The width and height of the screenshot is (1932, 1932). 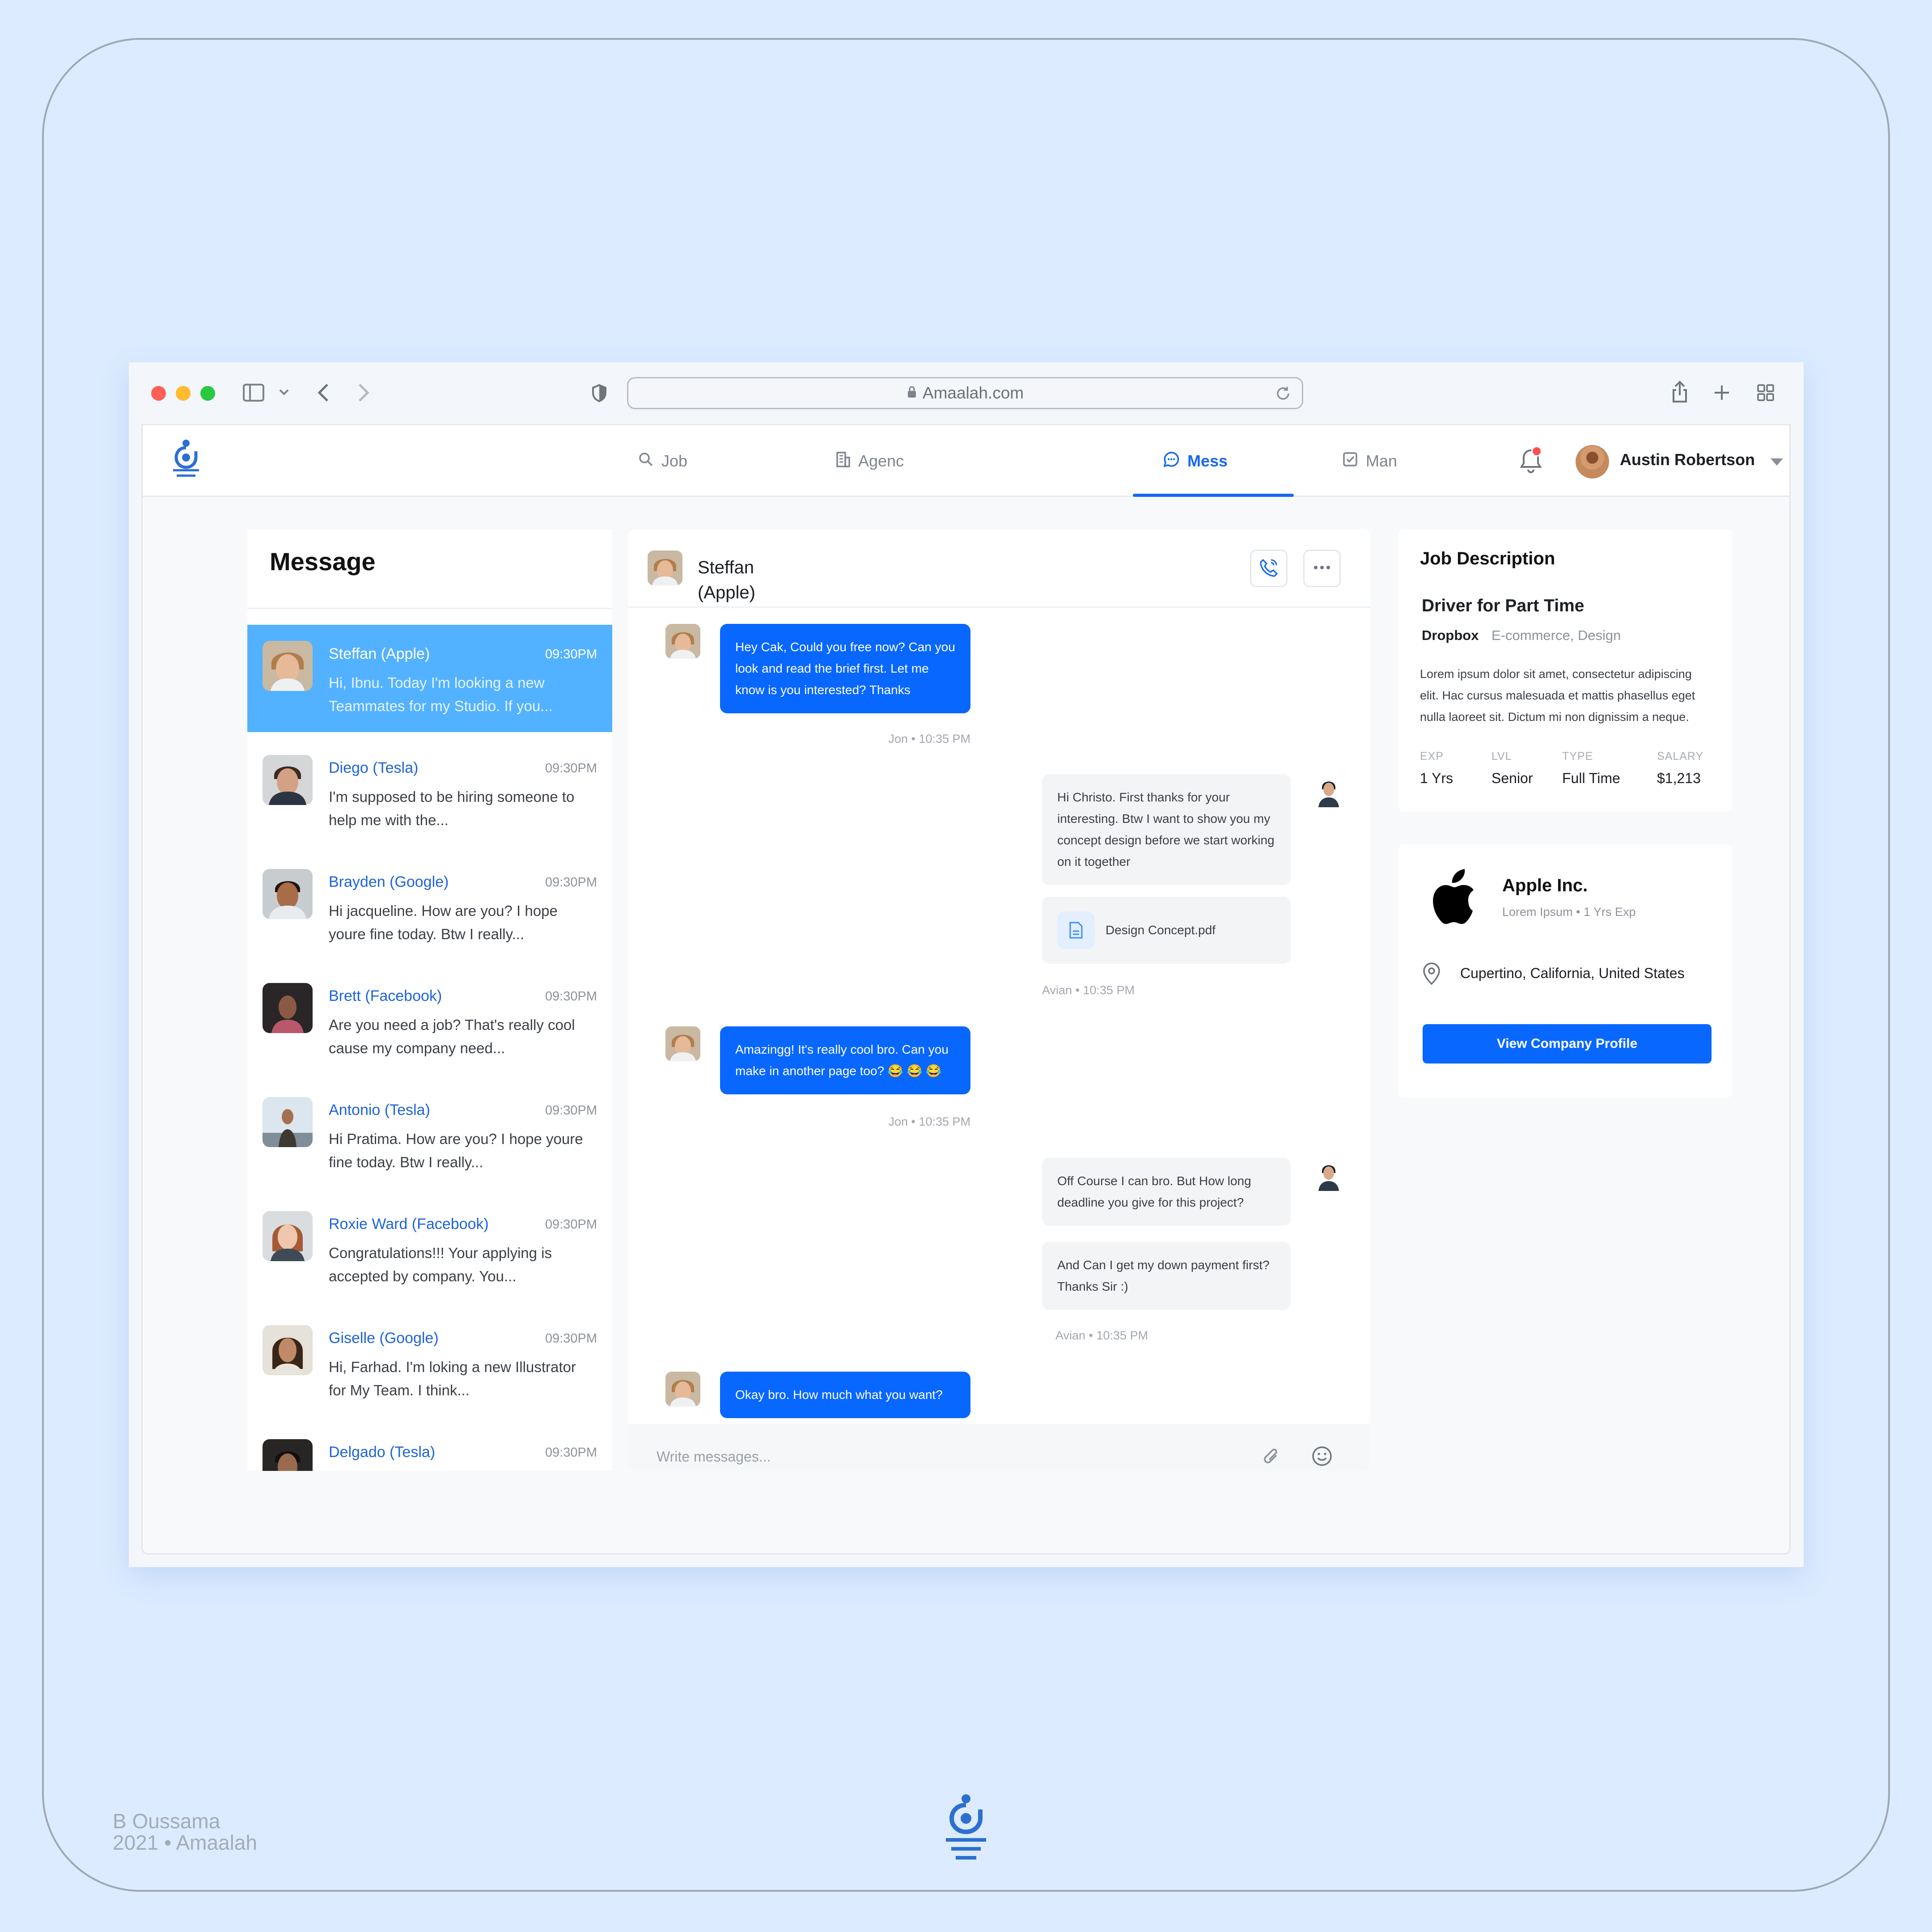 What do you see at coordinates (1679, 778) in the screenshot?
I see `stat-value: $1,213` at bounding box center [1679, 778].